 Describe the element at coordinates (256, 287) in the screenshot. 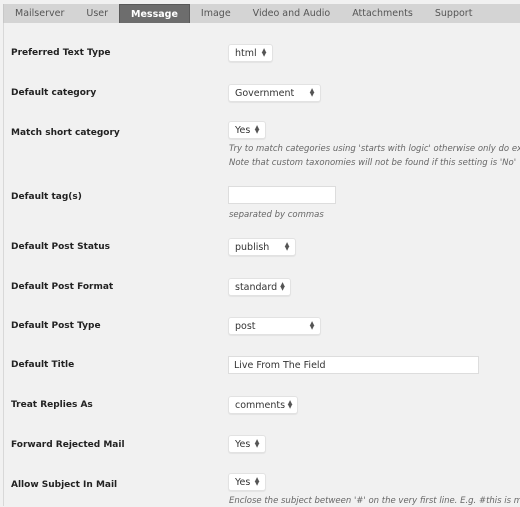

I see `select-value: standard` at that location.